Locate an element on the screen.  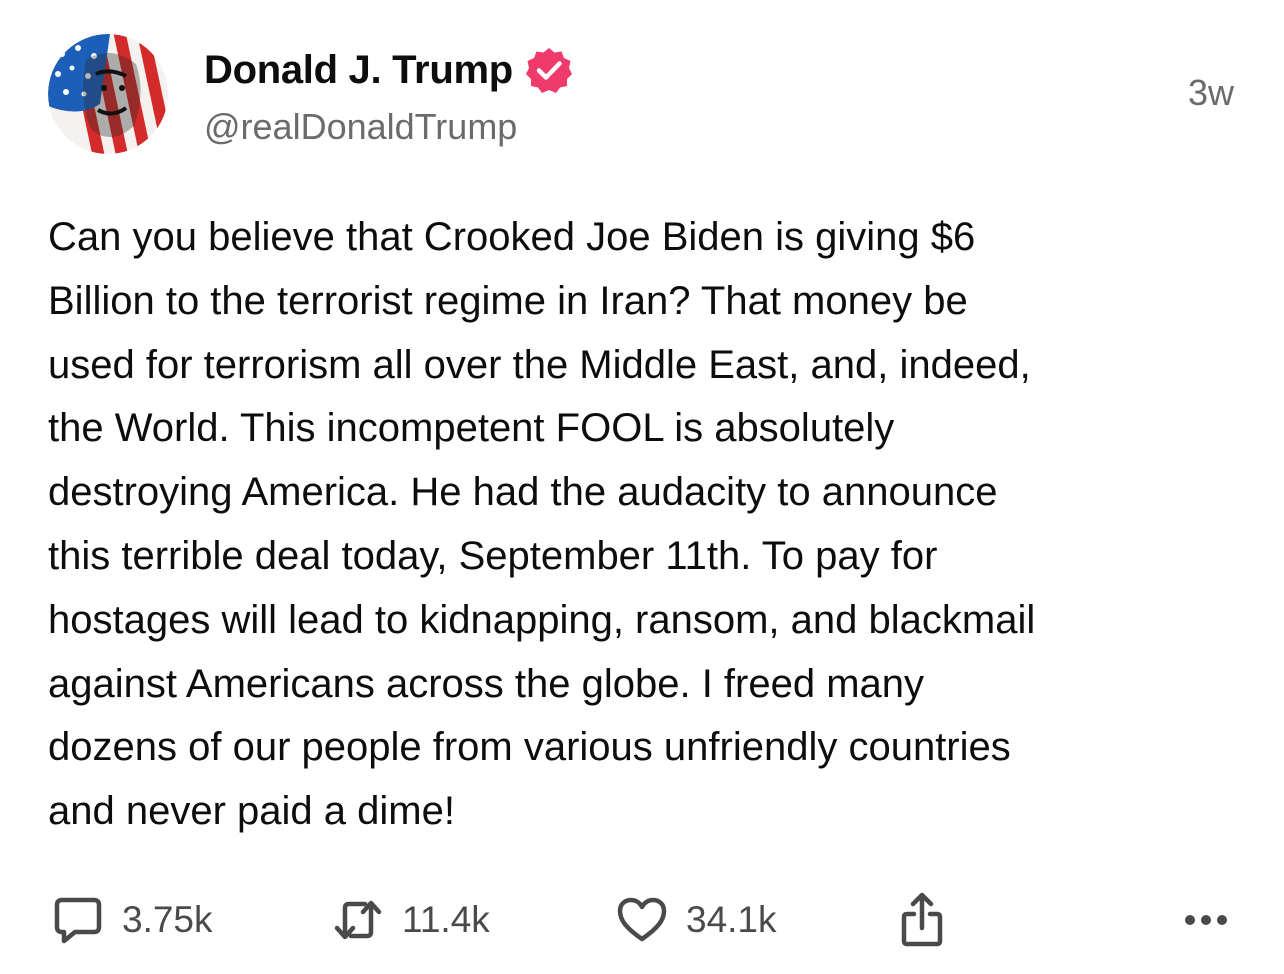
repost-button: 11.4k is located at coordinates (410, 920).